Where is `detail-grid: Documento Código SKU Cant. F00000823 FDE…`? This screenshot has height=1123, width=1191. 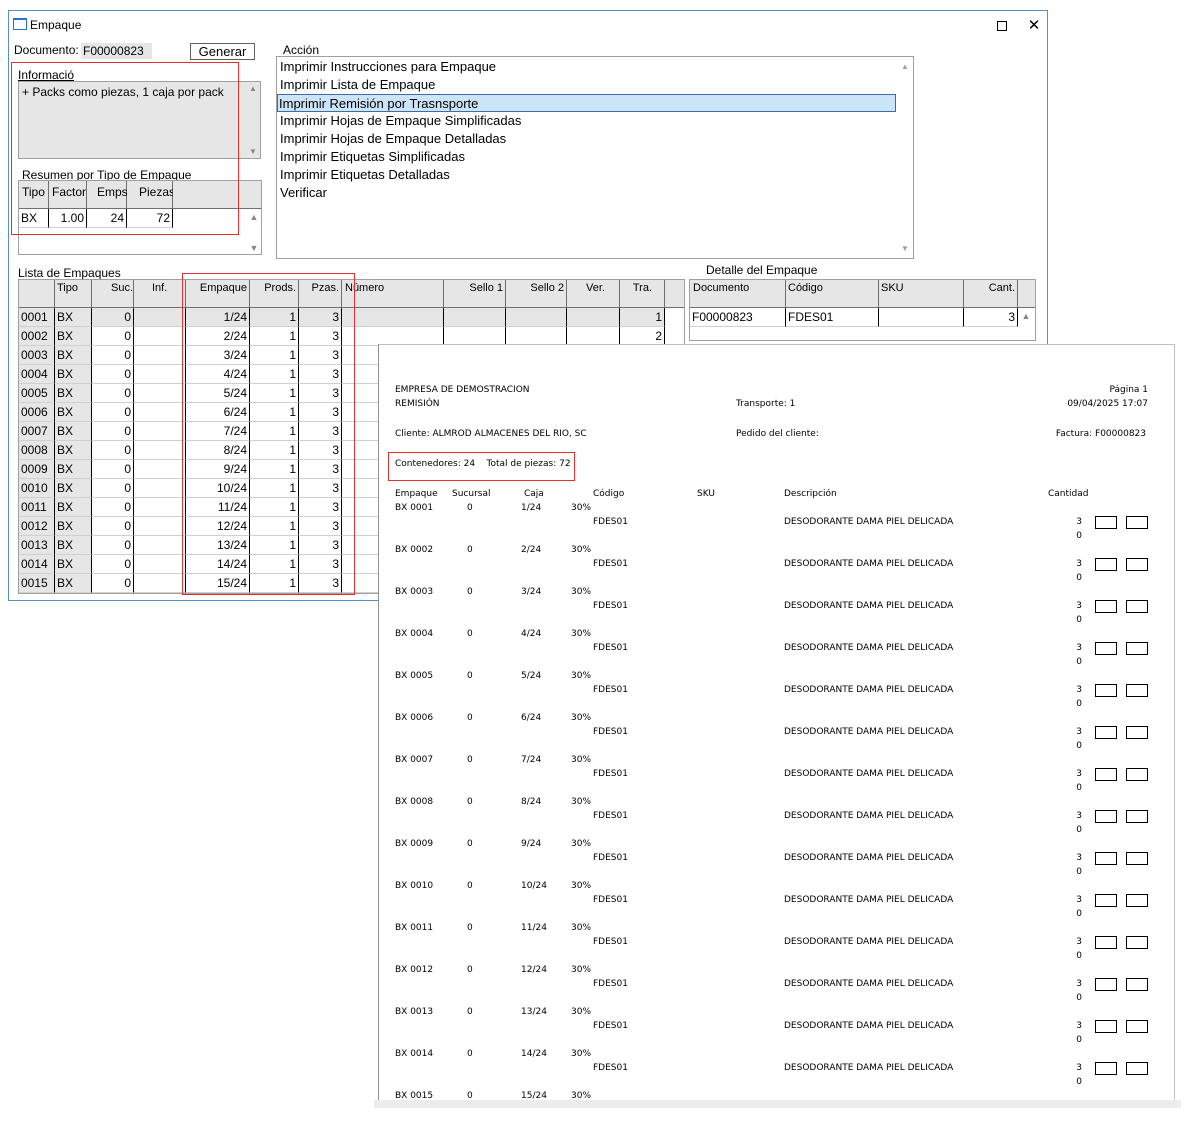
detail-grid: Documento Código SKU Cant. F00000823 FDE… is located at coordinates (862, 310).